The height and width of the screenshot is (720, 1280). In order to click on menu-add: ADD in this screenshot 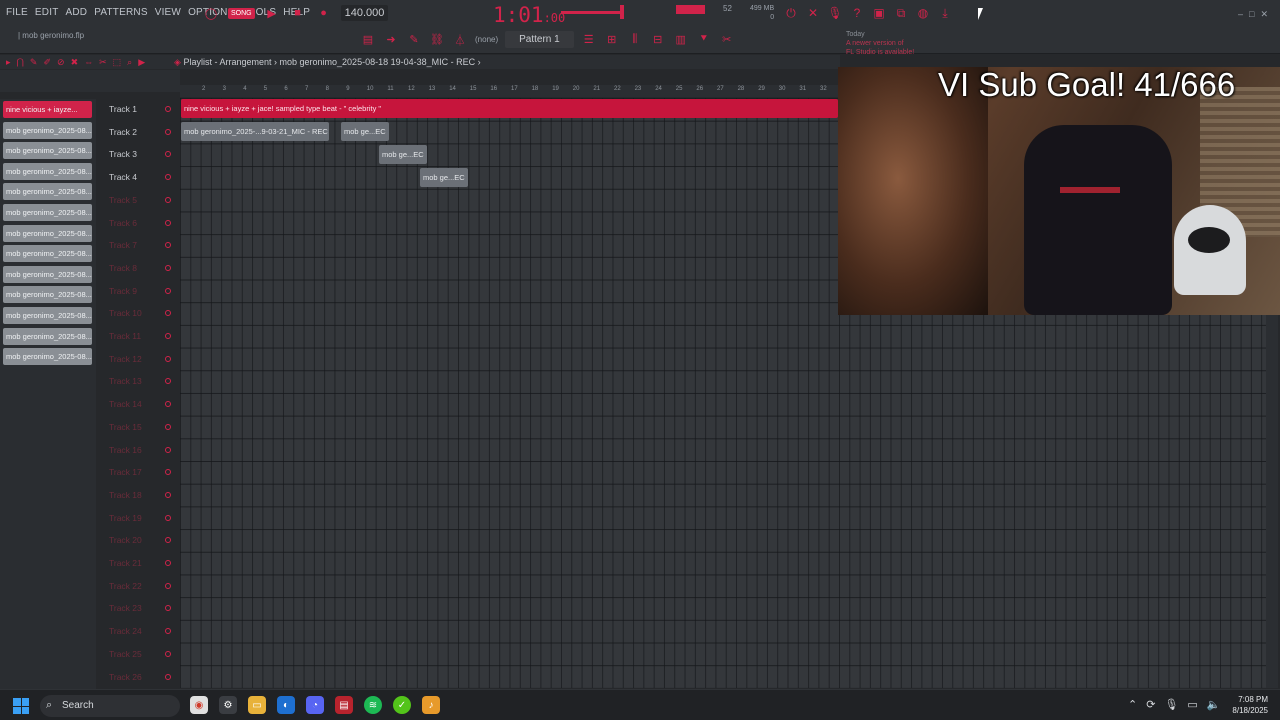, I will do `click(77, 12)`.